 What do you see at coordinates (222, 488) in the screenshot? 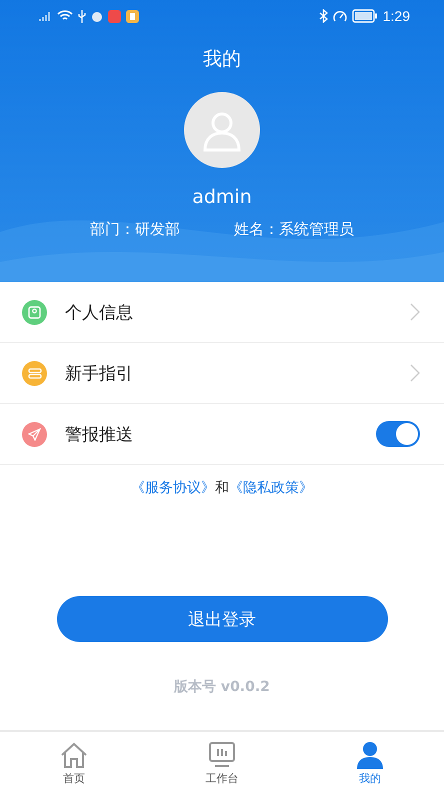
I see `conjunction-text: 和` at bounding box center [222, 488].